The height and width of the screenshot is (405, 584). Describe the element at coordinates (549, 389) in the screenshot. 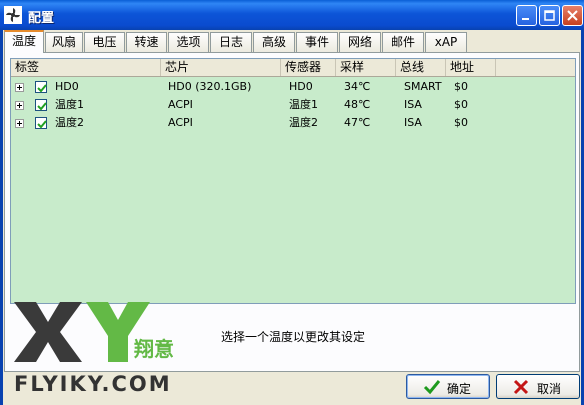

I see `cancel-label: 取消` at that location.